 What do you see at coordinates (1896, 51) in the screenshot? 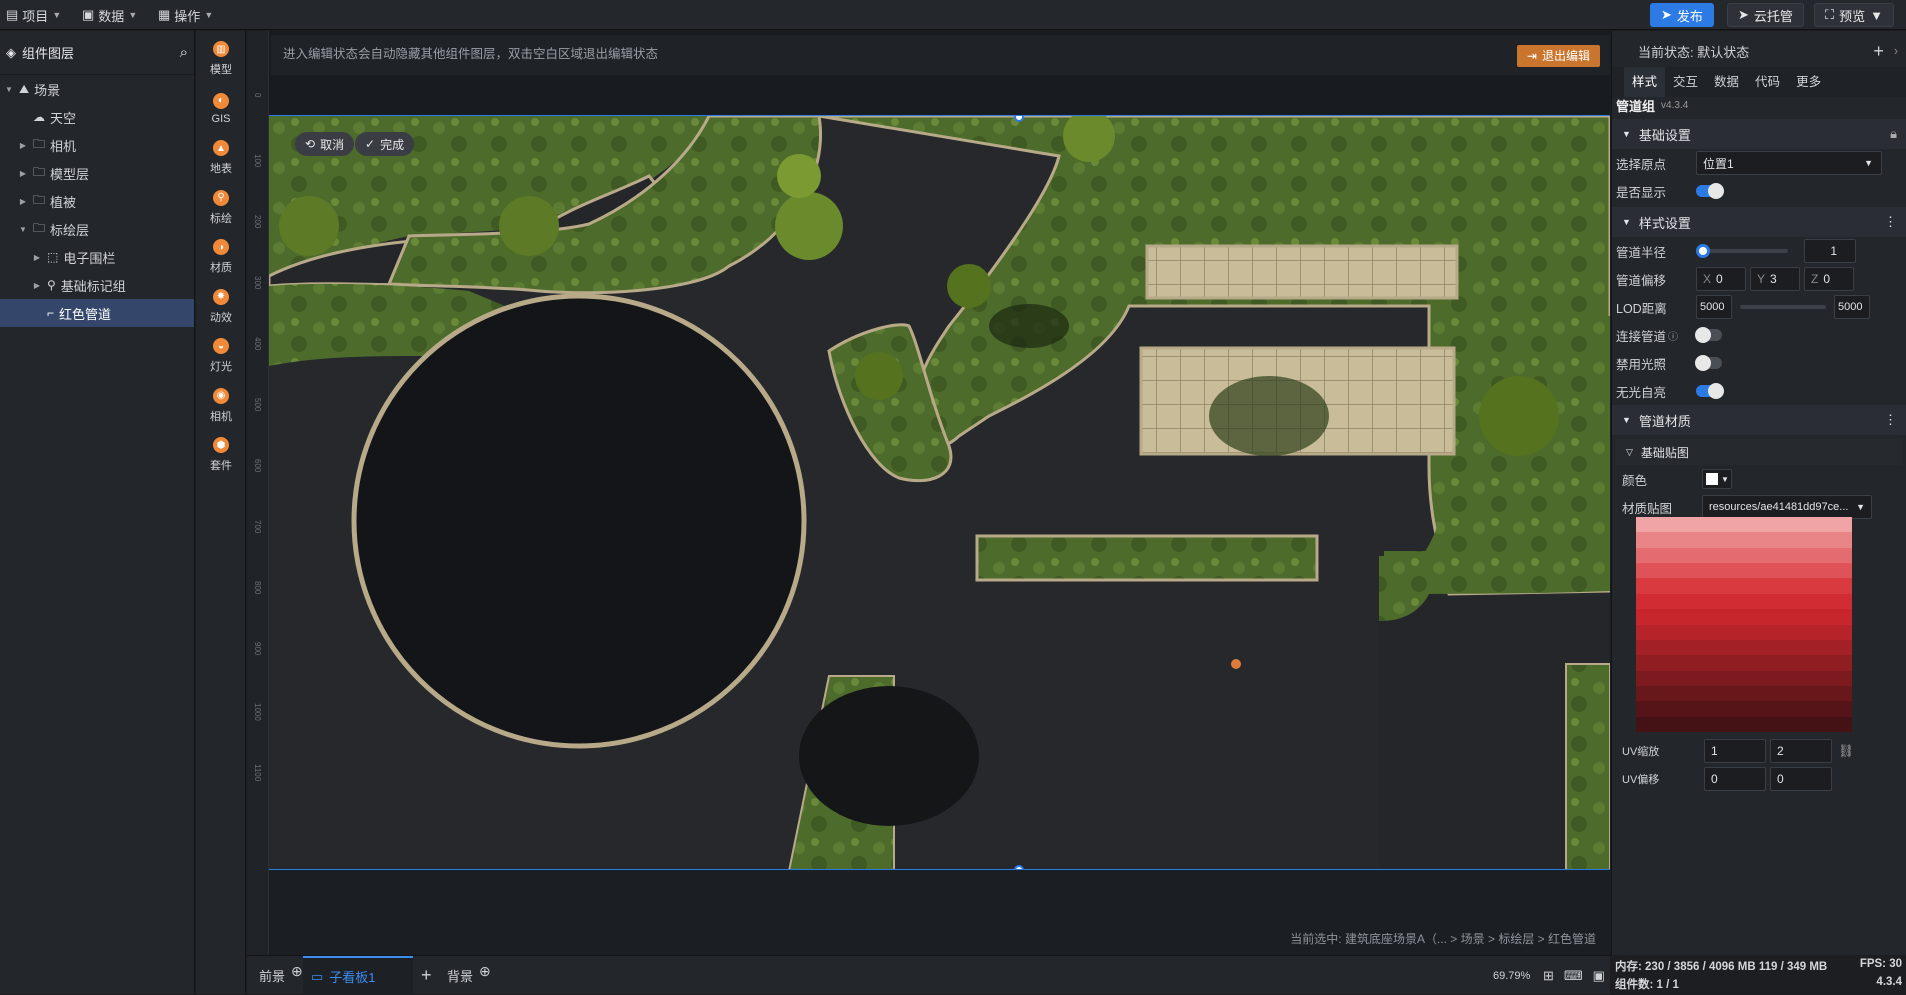
I see `chevron-right-icon: ›` at bounding box center [1896, 51].